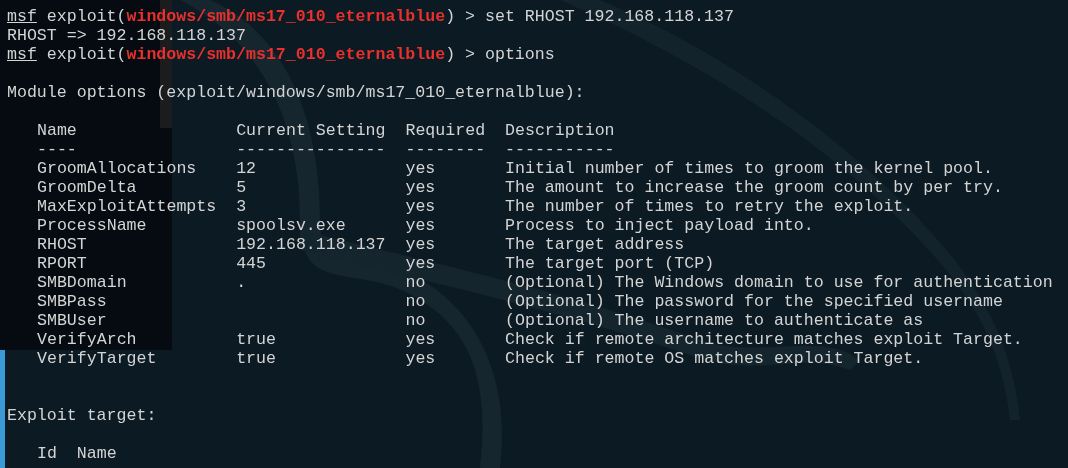 This screenshot has width=1068, height=468. I want to click on table-cell-text: GroomAllocations, so click(117, 168).